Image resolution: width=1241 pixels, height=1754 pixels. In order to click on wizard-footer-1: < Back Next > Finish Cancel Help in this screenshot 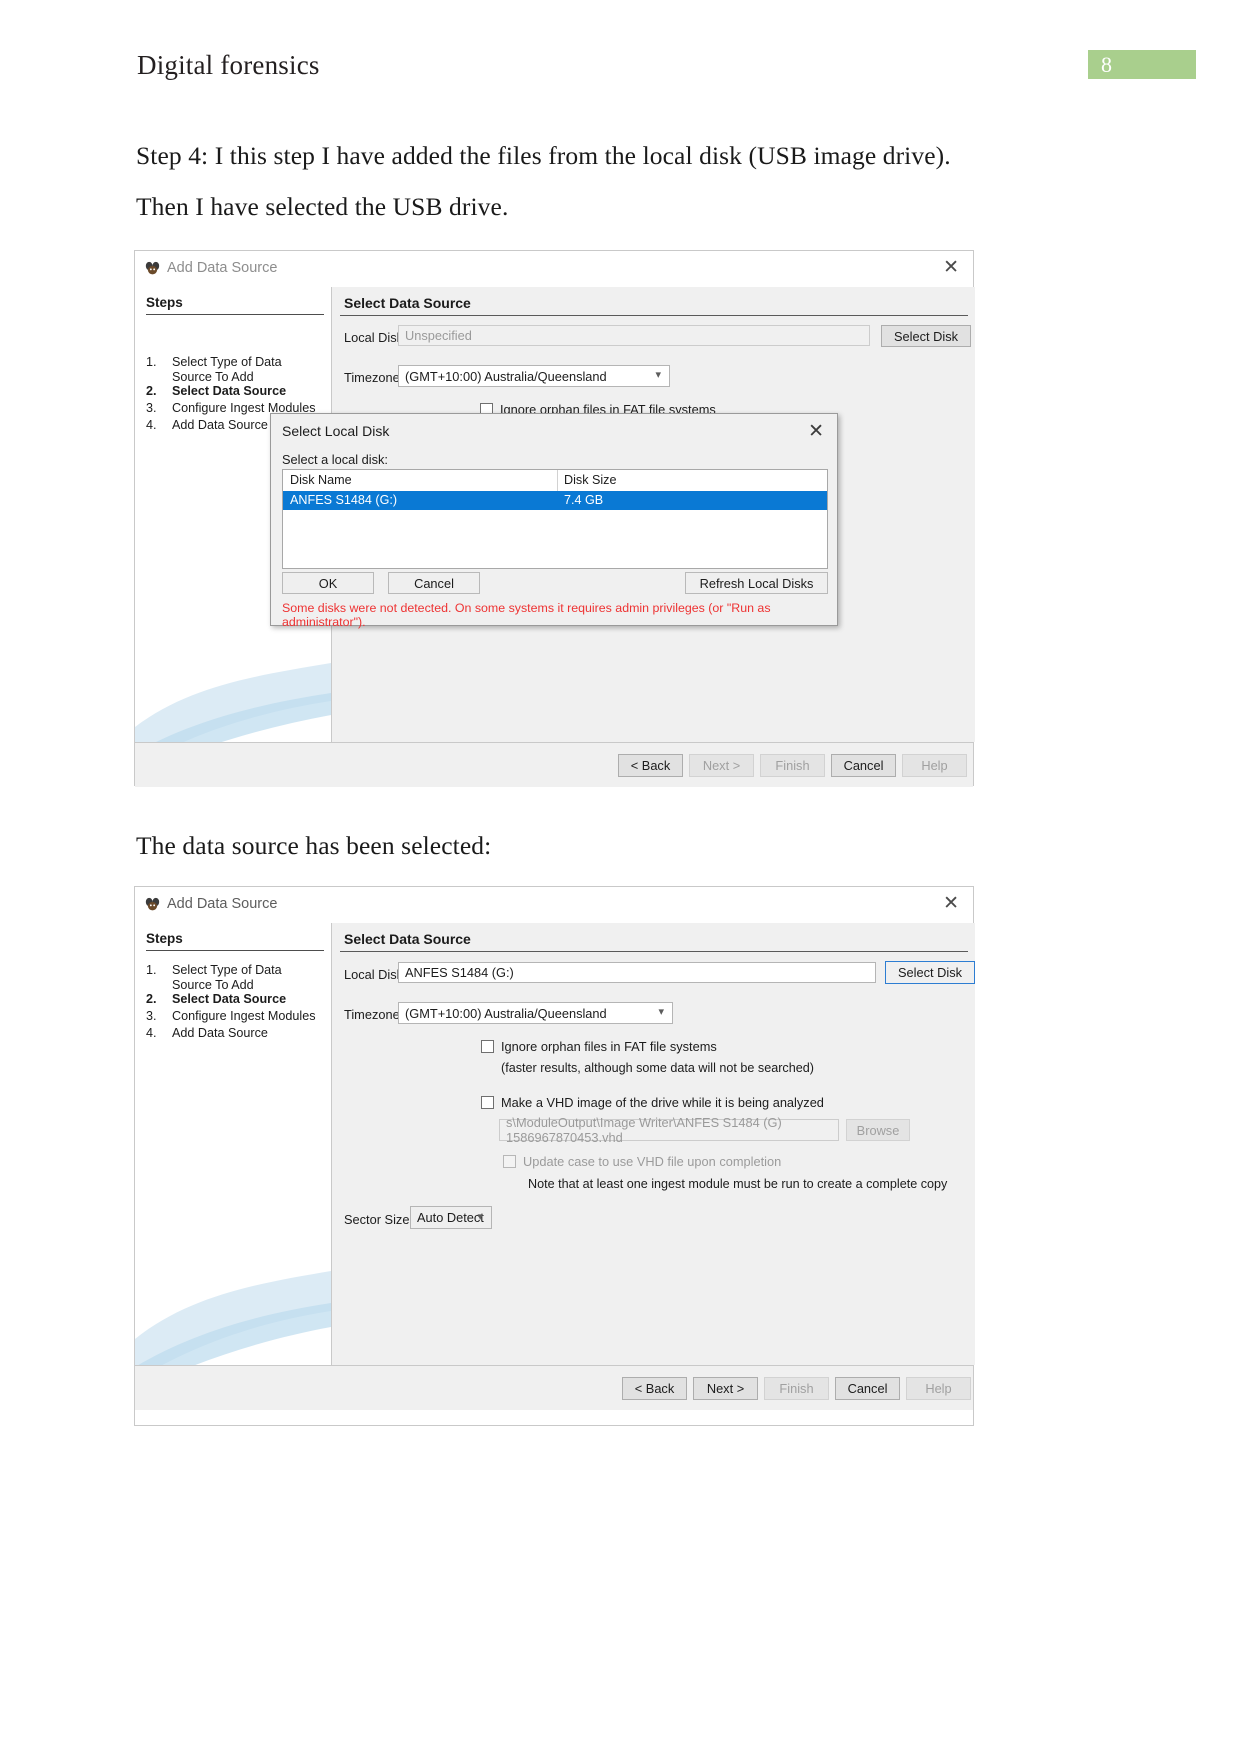, I will do `click(554, 764)`.